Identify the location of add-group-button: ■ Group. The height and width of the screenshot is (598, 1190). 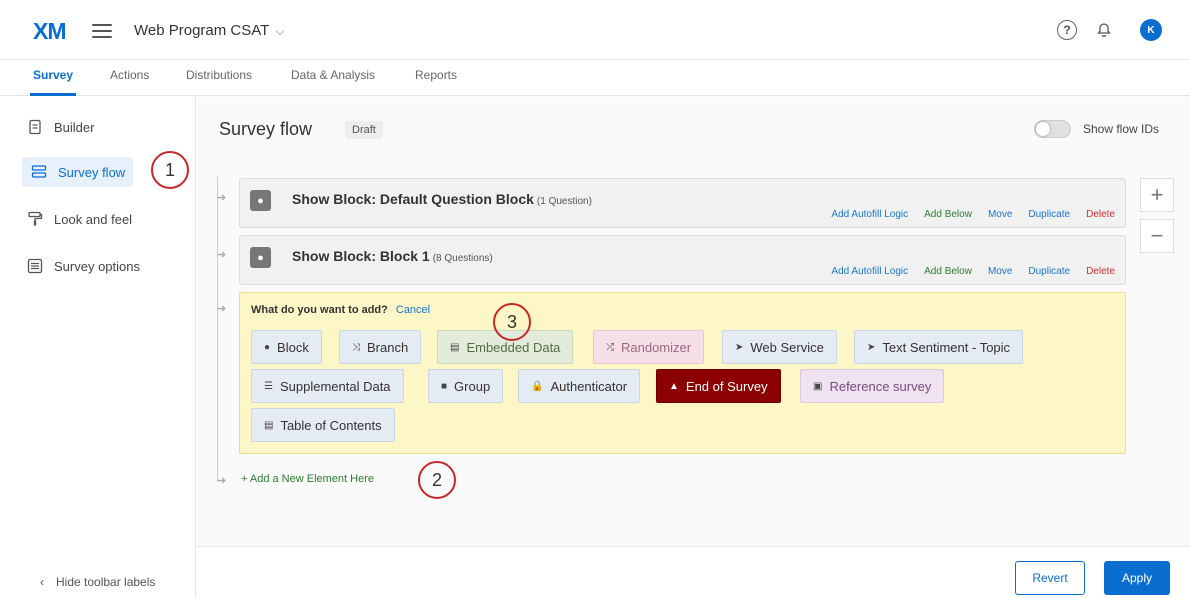
(466, 386).